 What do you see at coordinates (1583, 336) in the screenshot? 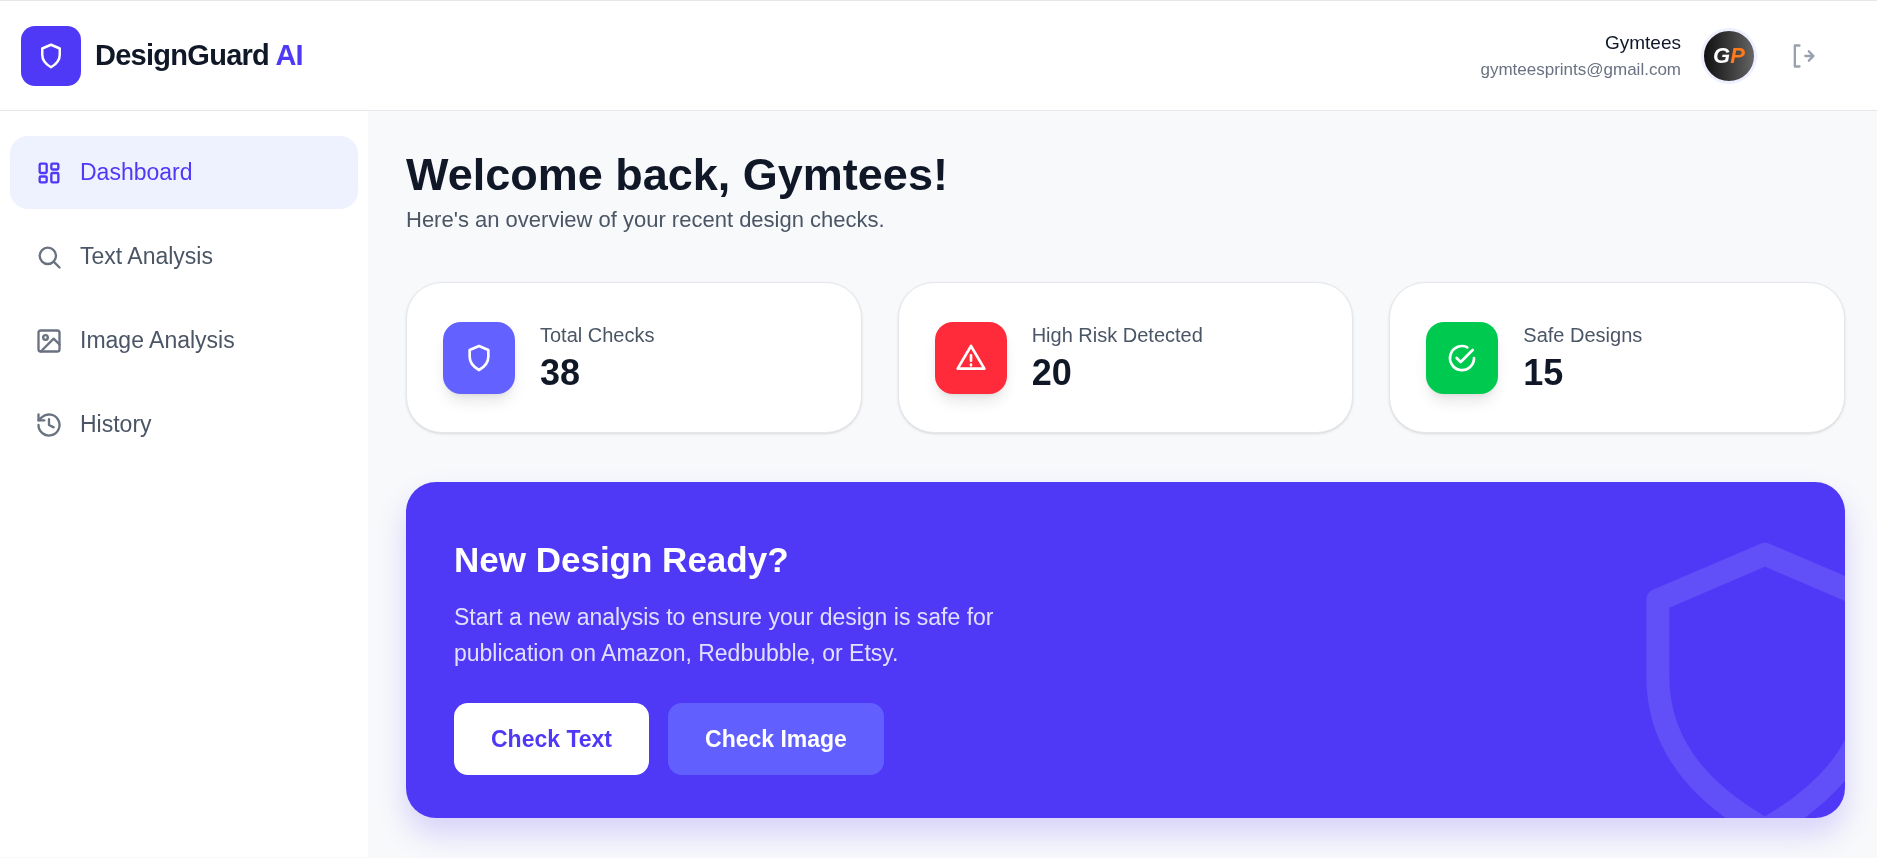
I see `stat-label: Safe Designs` at bounding box center [1583, 336].